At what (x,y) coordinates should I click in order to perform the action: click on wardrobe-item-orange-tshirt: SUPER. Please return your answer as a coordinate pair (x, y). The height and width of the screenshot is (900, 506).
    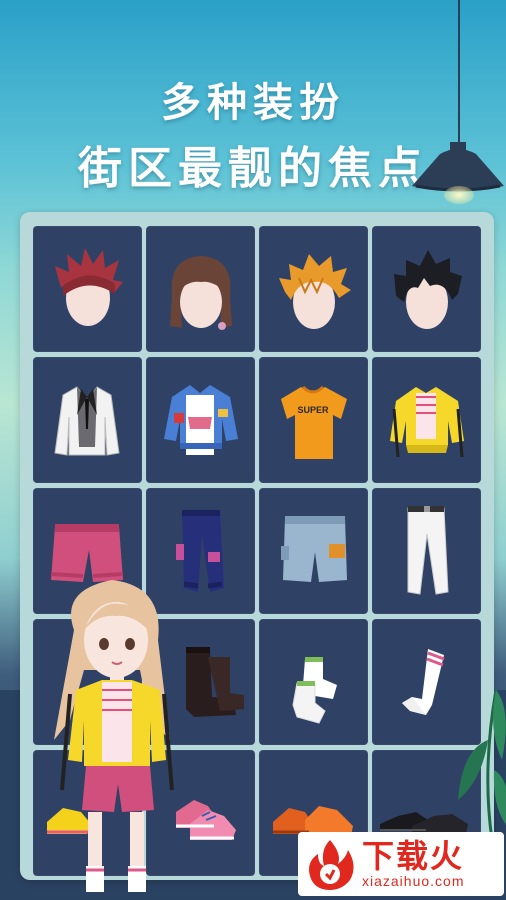
    Looking at the image, I should click on (313, 420).